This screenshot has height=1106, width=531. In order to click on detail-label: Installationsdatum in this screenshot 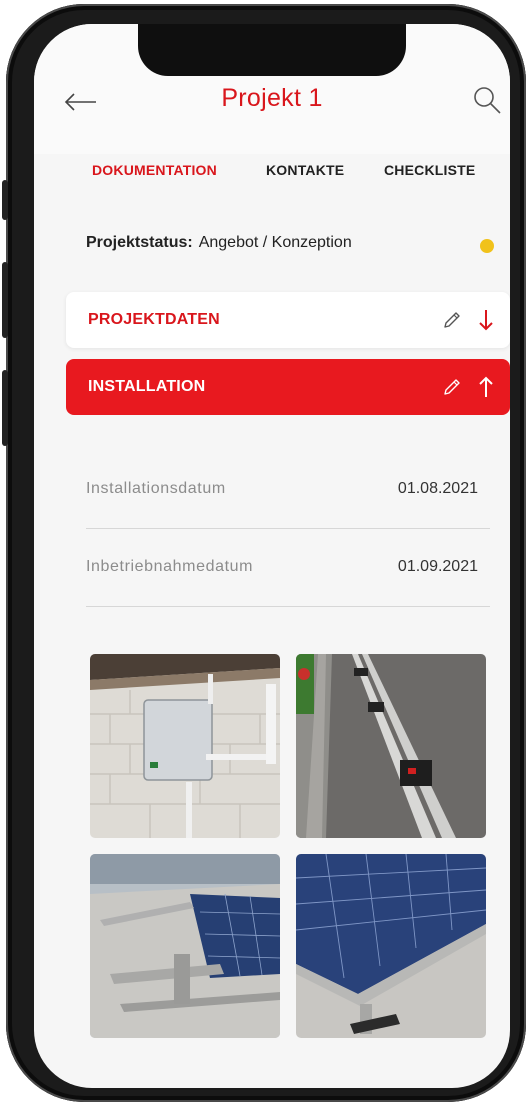, I will do `click(156, 488)`.